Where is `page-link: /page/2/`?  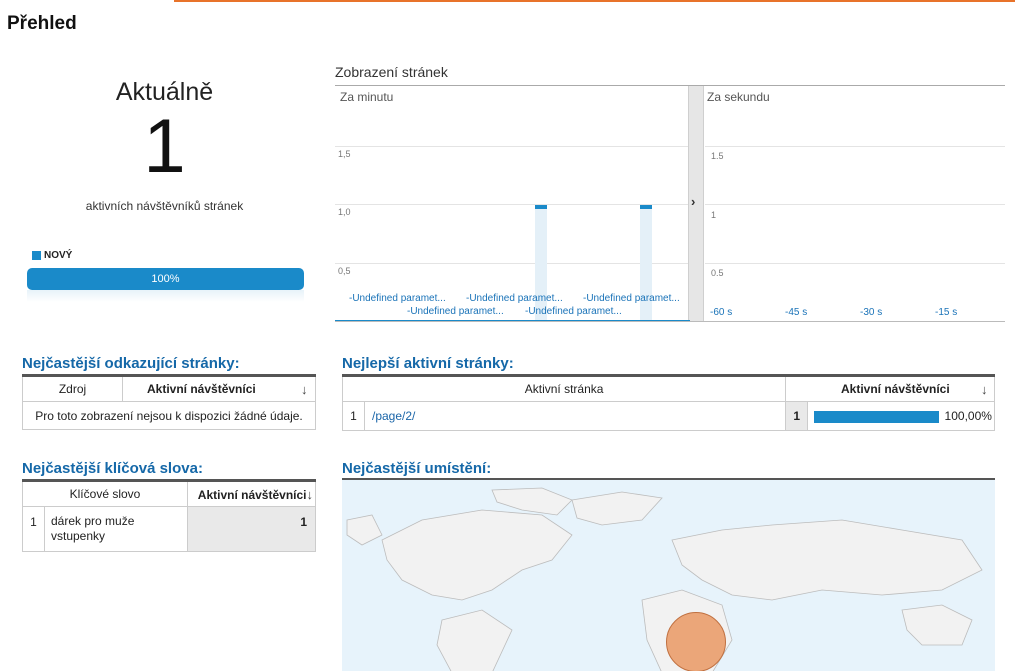
page-link: /page/2/ is located at coordinates (575, 416).